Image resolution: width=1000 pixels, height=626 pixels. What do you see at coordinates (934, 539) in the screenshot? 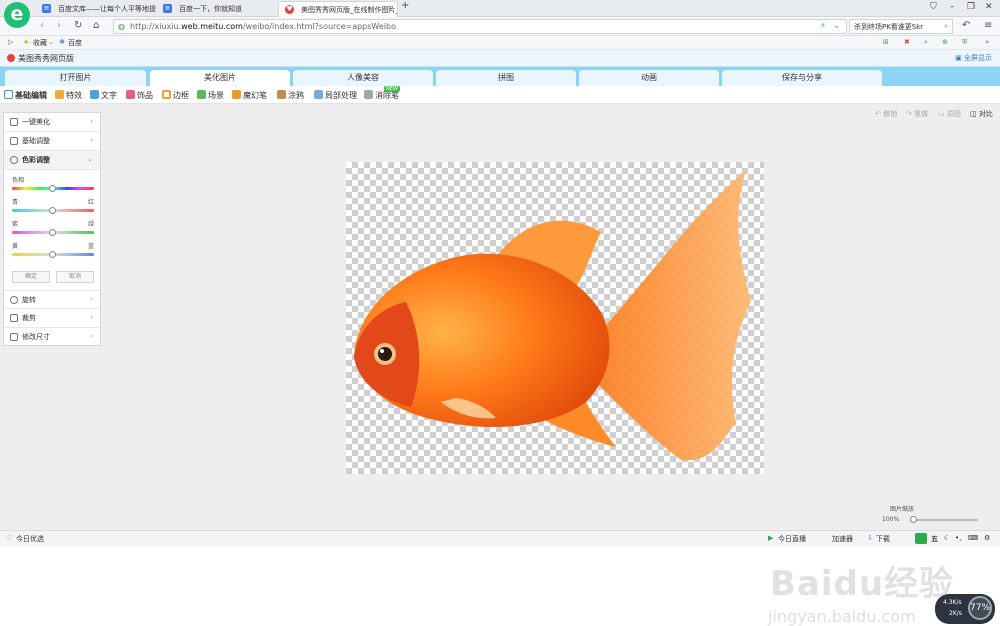
I see `ime-wubi-icon: 五` at bounding box center [934, 539].